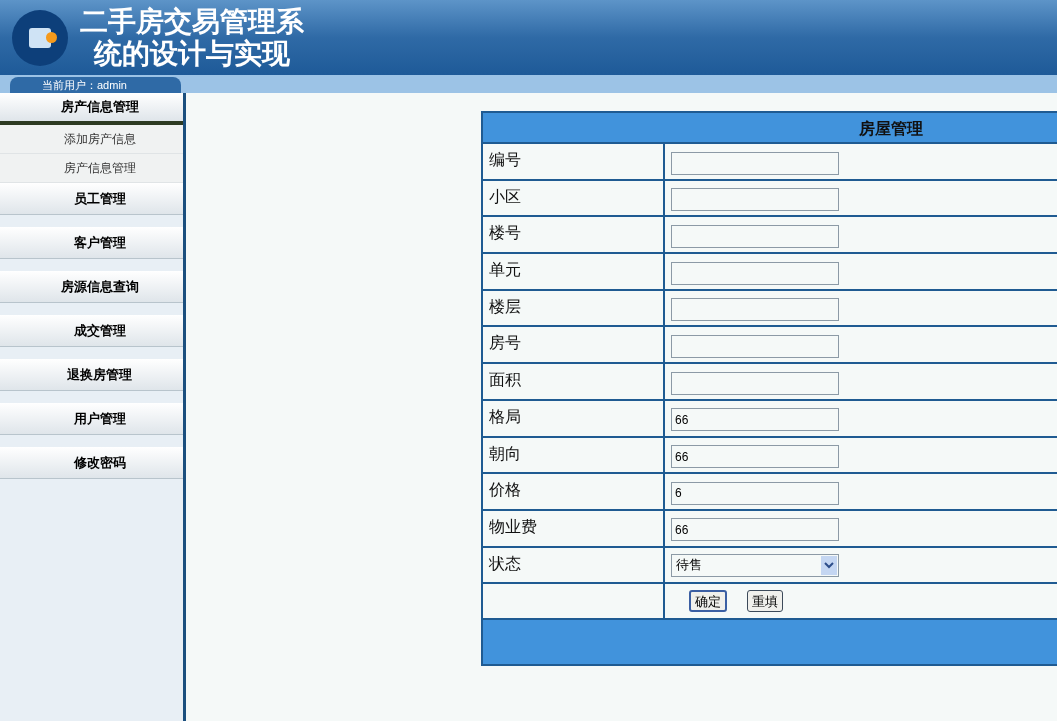 This screenshot has width=1057, height=721. I want to click on field-label: 价格, so click(574, 491).